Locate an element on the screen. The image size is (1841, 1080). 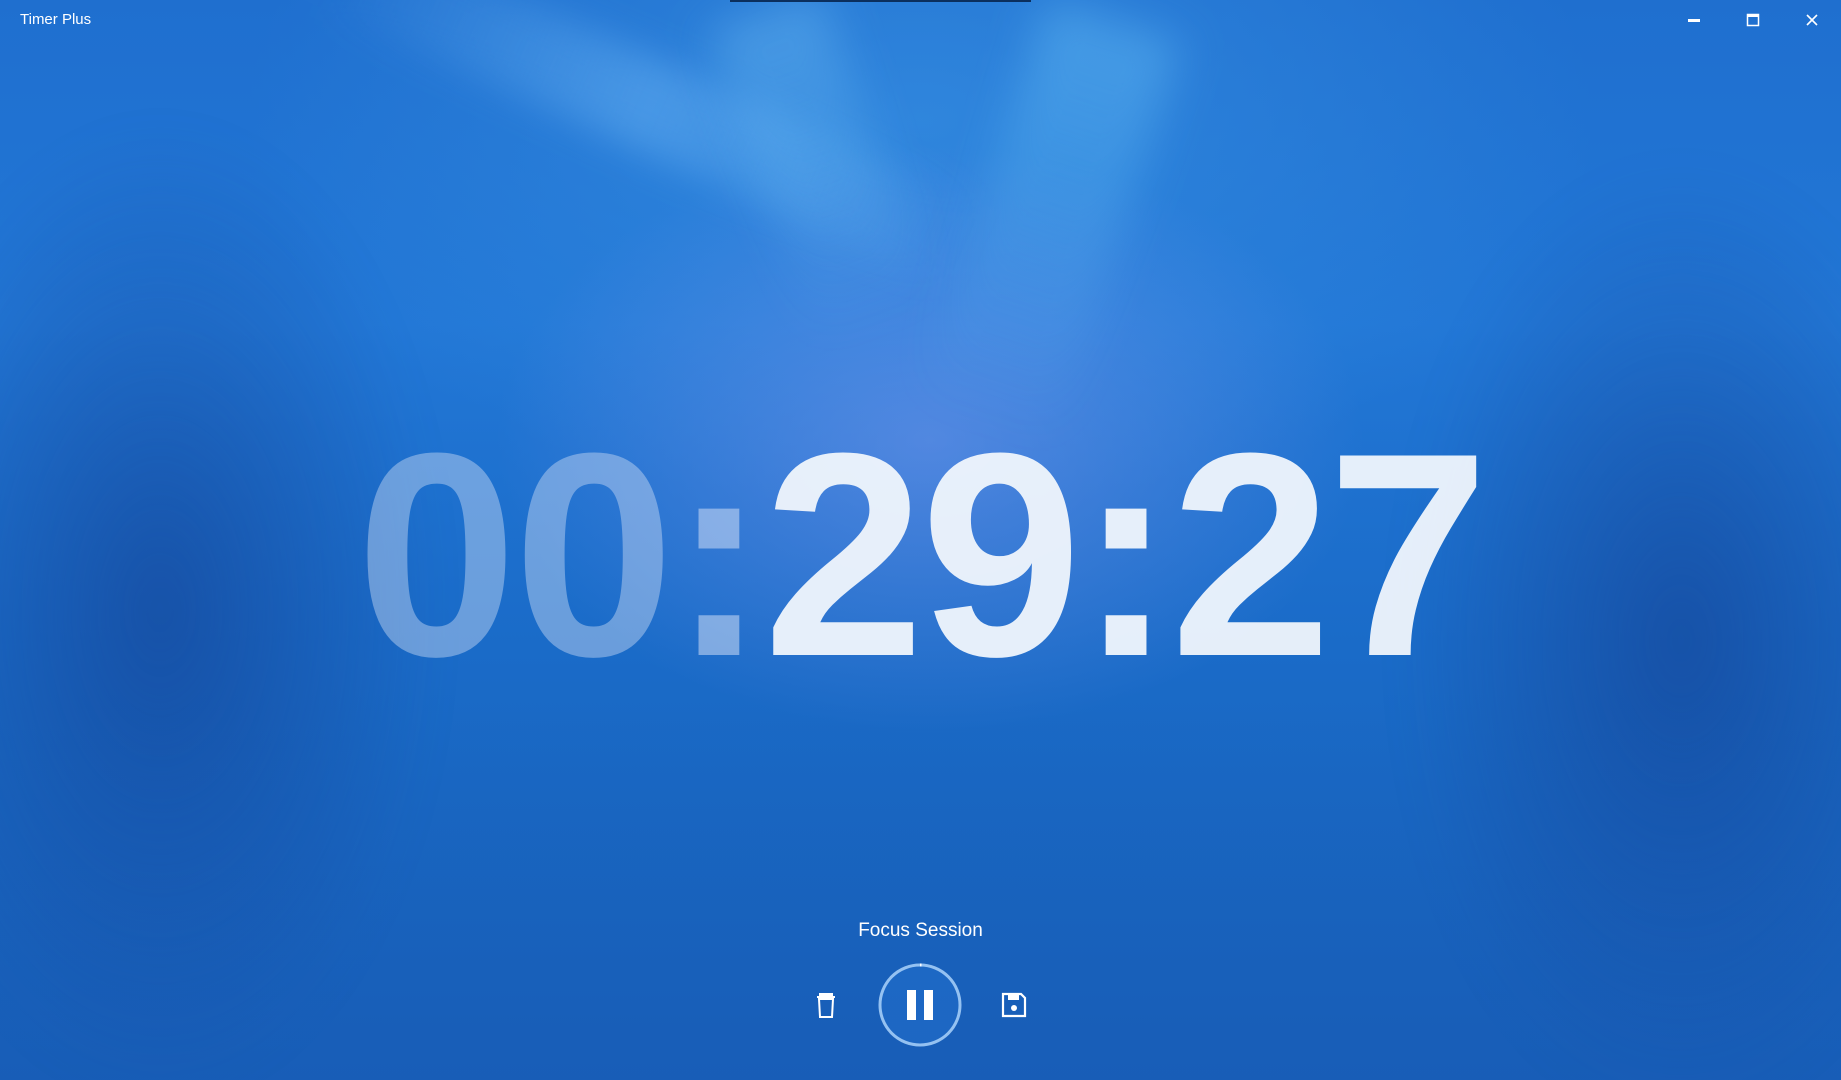
delete-button is located at coordinates (826, 1005).